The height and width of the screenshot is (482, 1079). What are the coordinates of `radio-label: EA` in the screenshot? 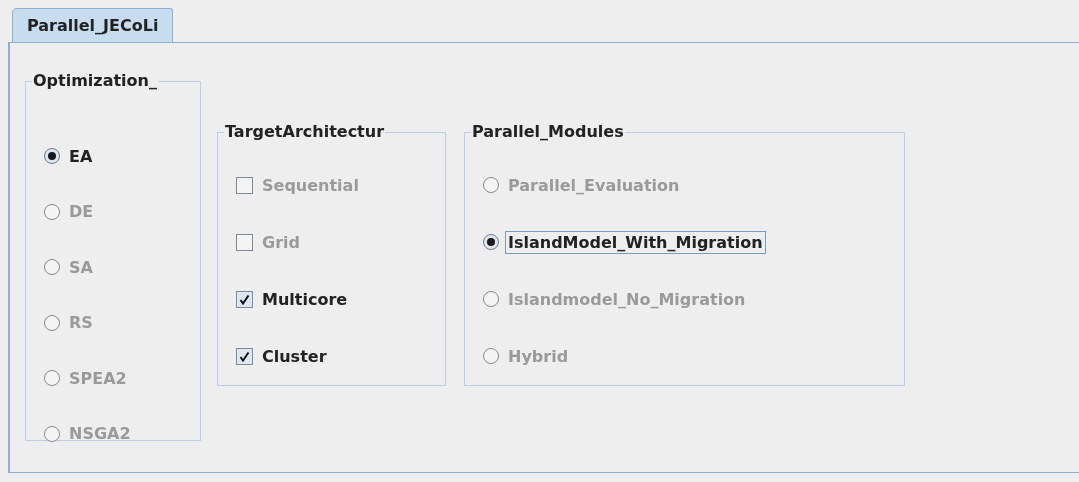 It's located at (81, 156).